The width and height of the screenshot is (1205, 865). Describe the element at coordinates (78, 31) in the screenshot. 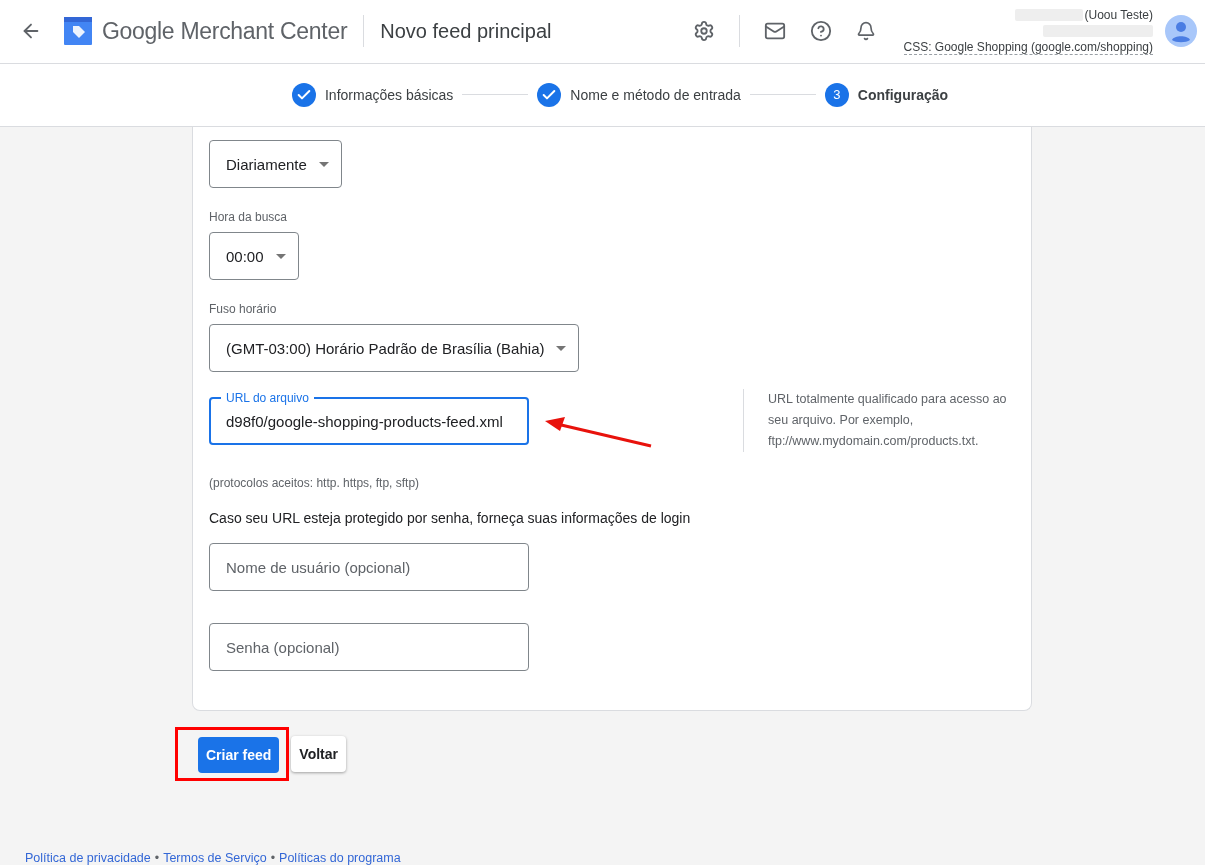

I see `tag-logo-icon` at that location.